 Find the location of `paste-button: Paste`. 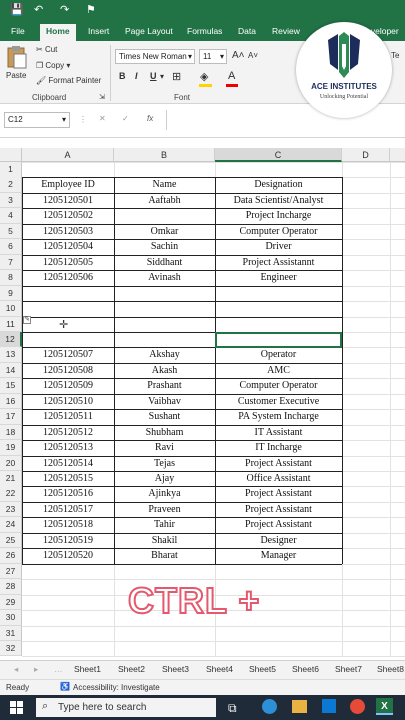

paste-button: Paste is located at coordinates (19, 66).